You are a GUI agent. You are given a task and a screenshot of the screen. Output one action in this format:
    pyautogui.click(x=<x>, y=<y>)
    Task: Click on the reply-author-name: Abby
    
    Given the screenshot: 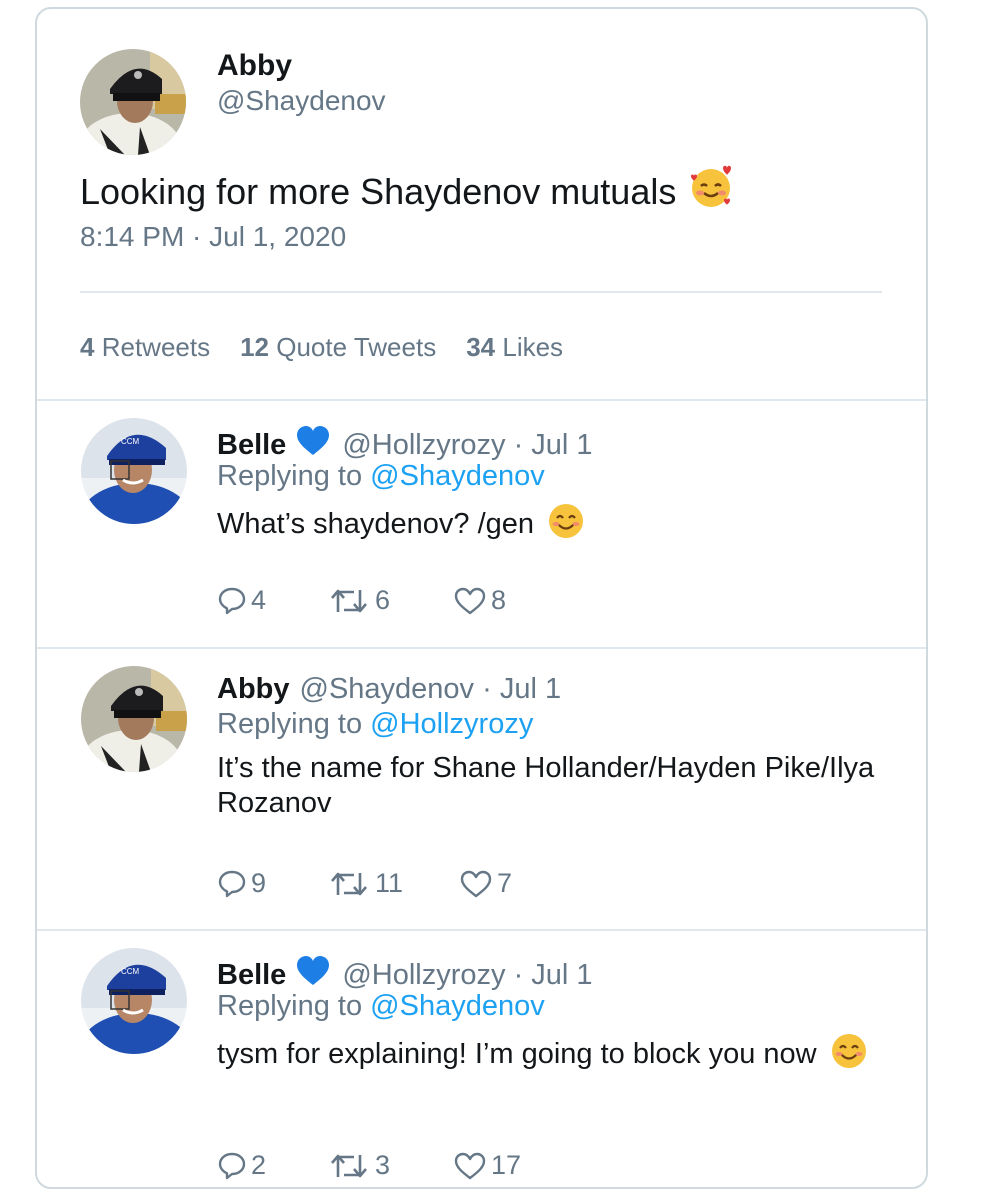 What is the action you would take?
    pyautogui.click(x=253, y=689)
    